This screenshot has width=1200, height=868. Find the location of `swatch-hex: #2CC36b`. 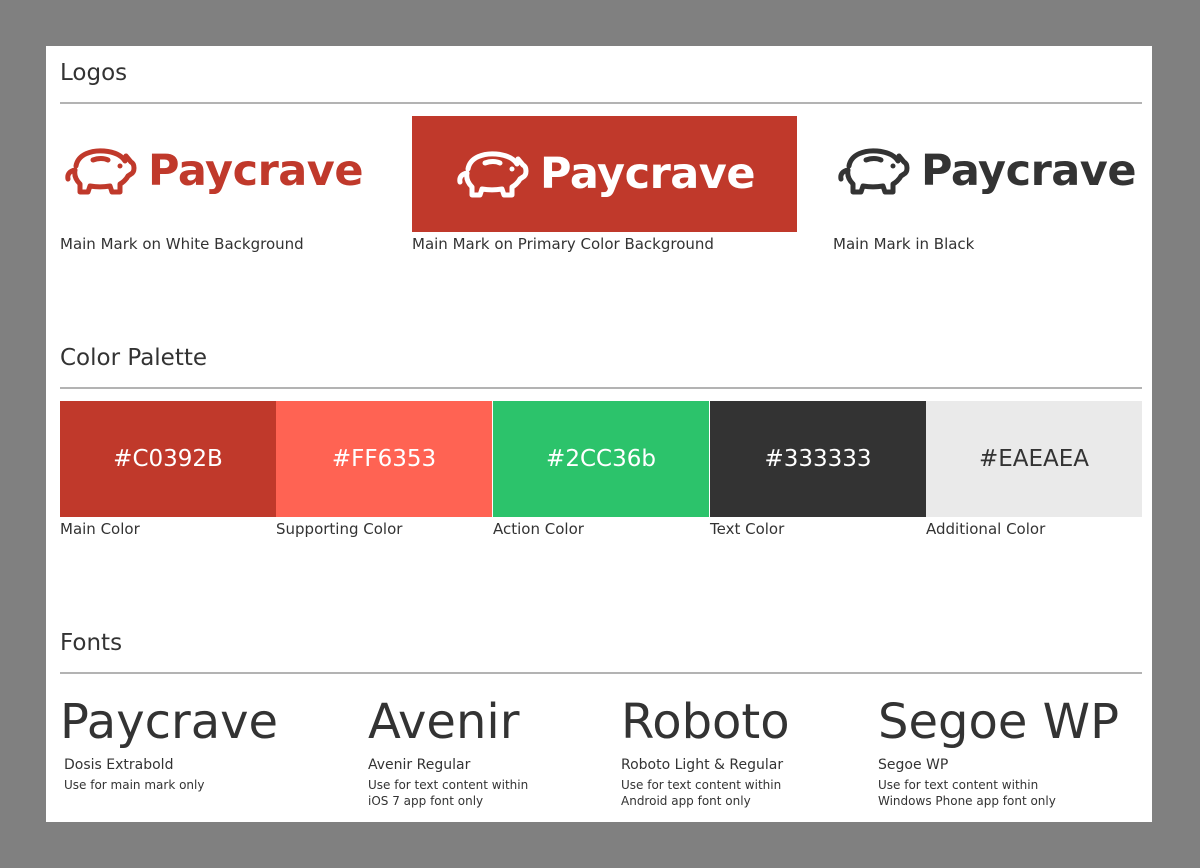

swatch-hex: #2CC36b is located at coordinates (601, 459).